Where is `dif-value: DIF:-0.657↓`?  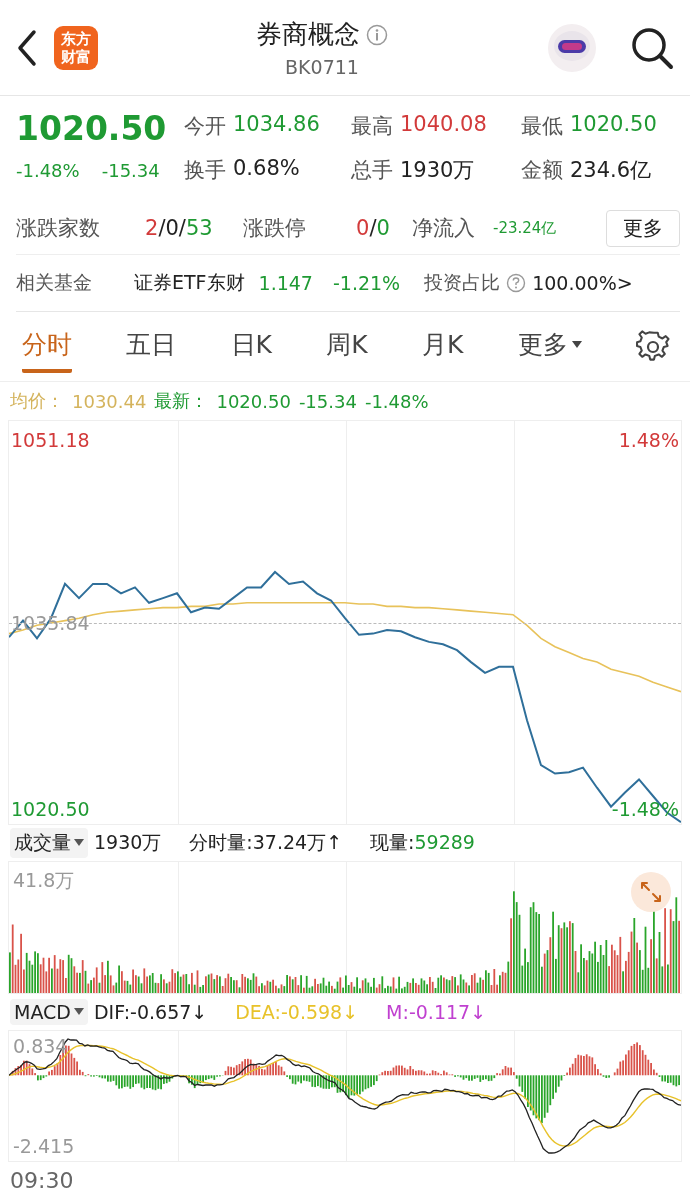
dif-value: DIF:-0.657↓ is located at coordinates (150, 1012).